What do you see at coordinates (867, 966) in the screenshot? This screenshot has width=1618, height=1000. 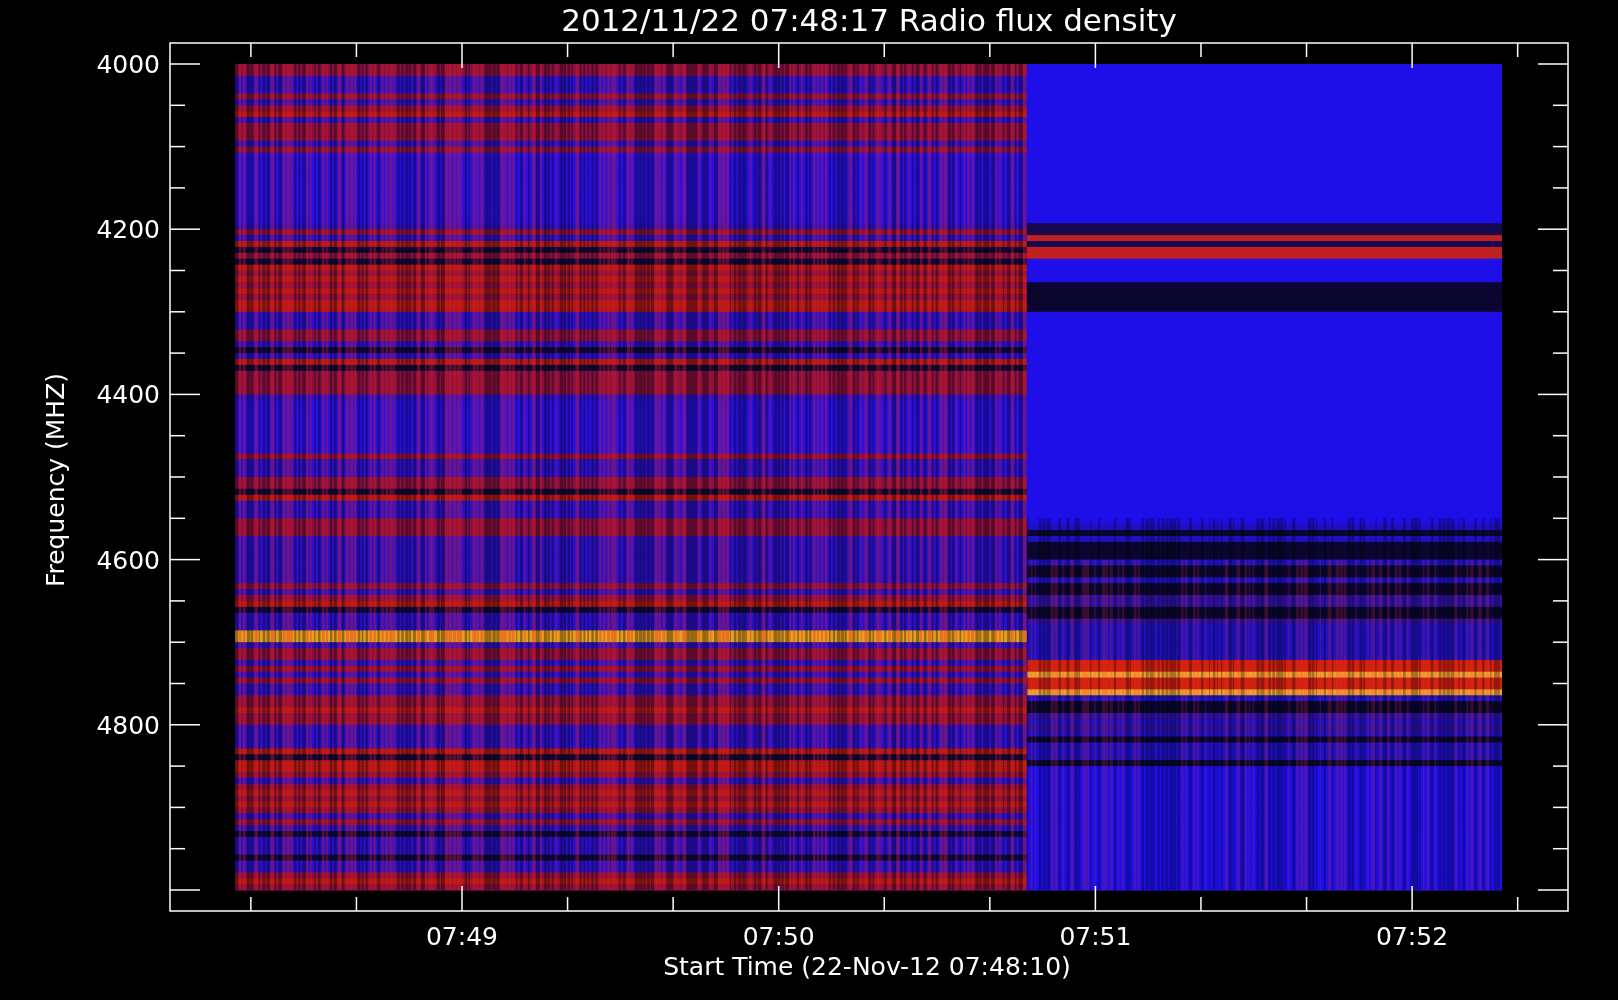 I see `axis-title: Start Time (22-Nov-12 07:48:10)` at bounding box center [867, 966].